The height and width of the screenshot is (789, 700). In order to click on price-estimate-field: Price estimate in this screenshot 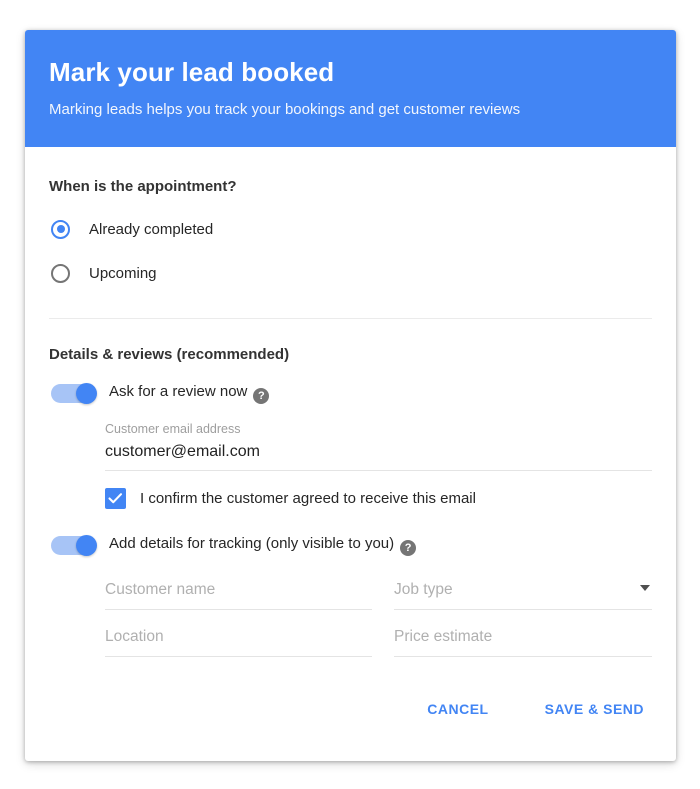, I will do `click(523, 639)`.